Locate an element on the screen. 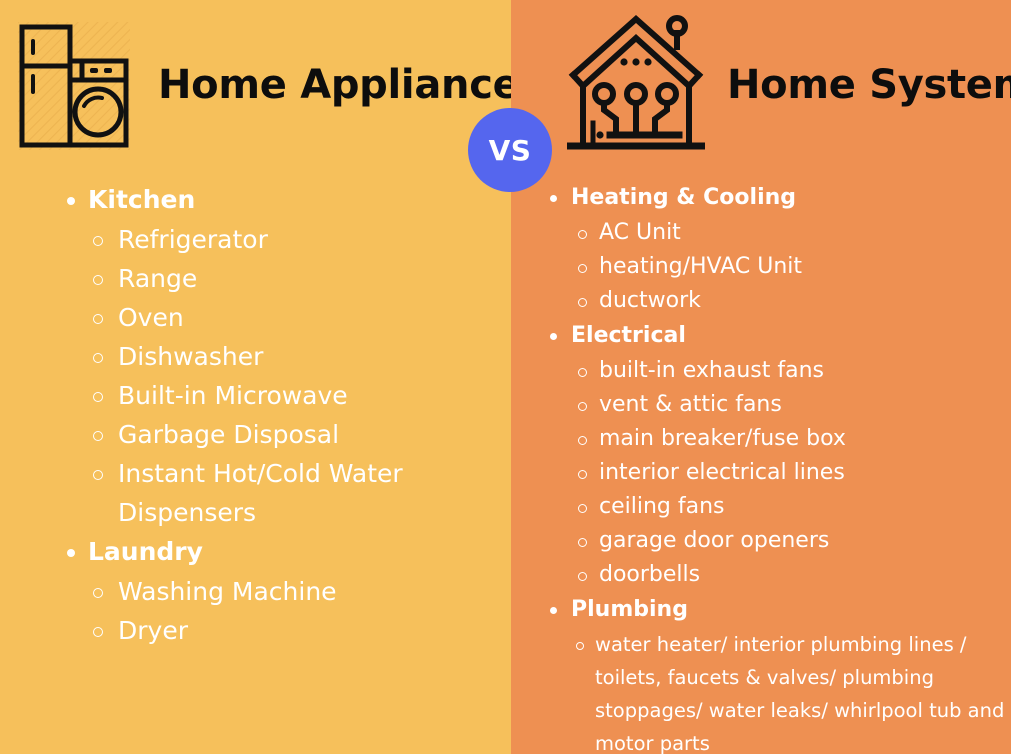 This screenshot has width=1011, height=754. list-item: Garbage Disposal is located at coordinates (286, 434).